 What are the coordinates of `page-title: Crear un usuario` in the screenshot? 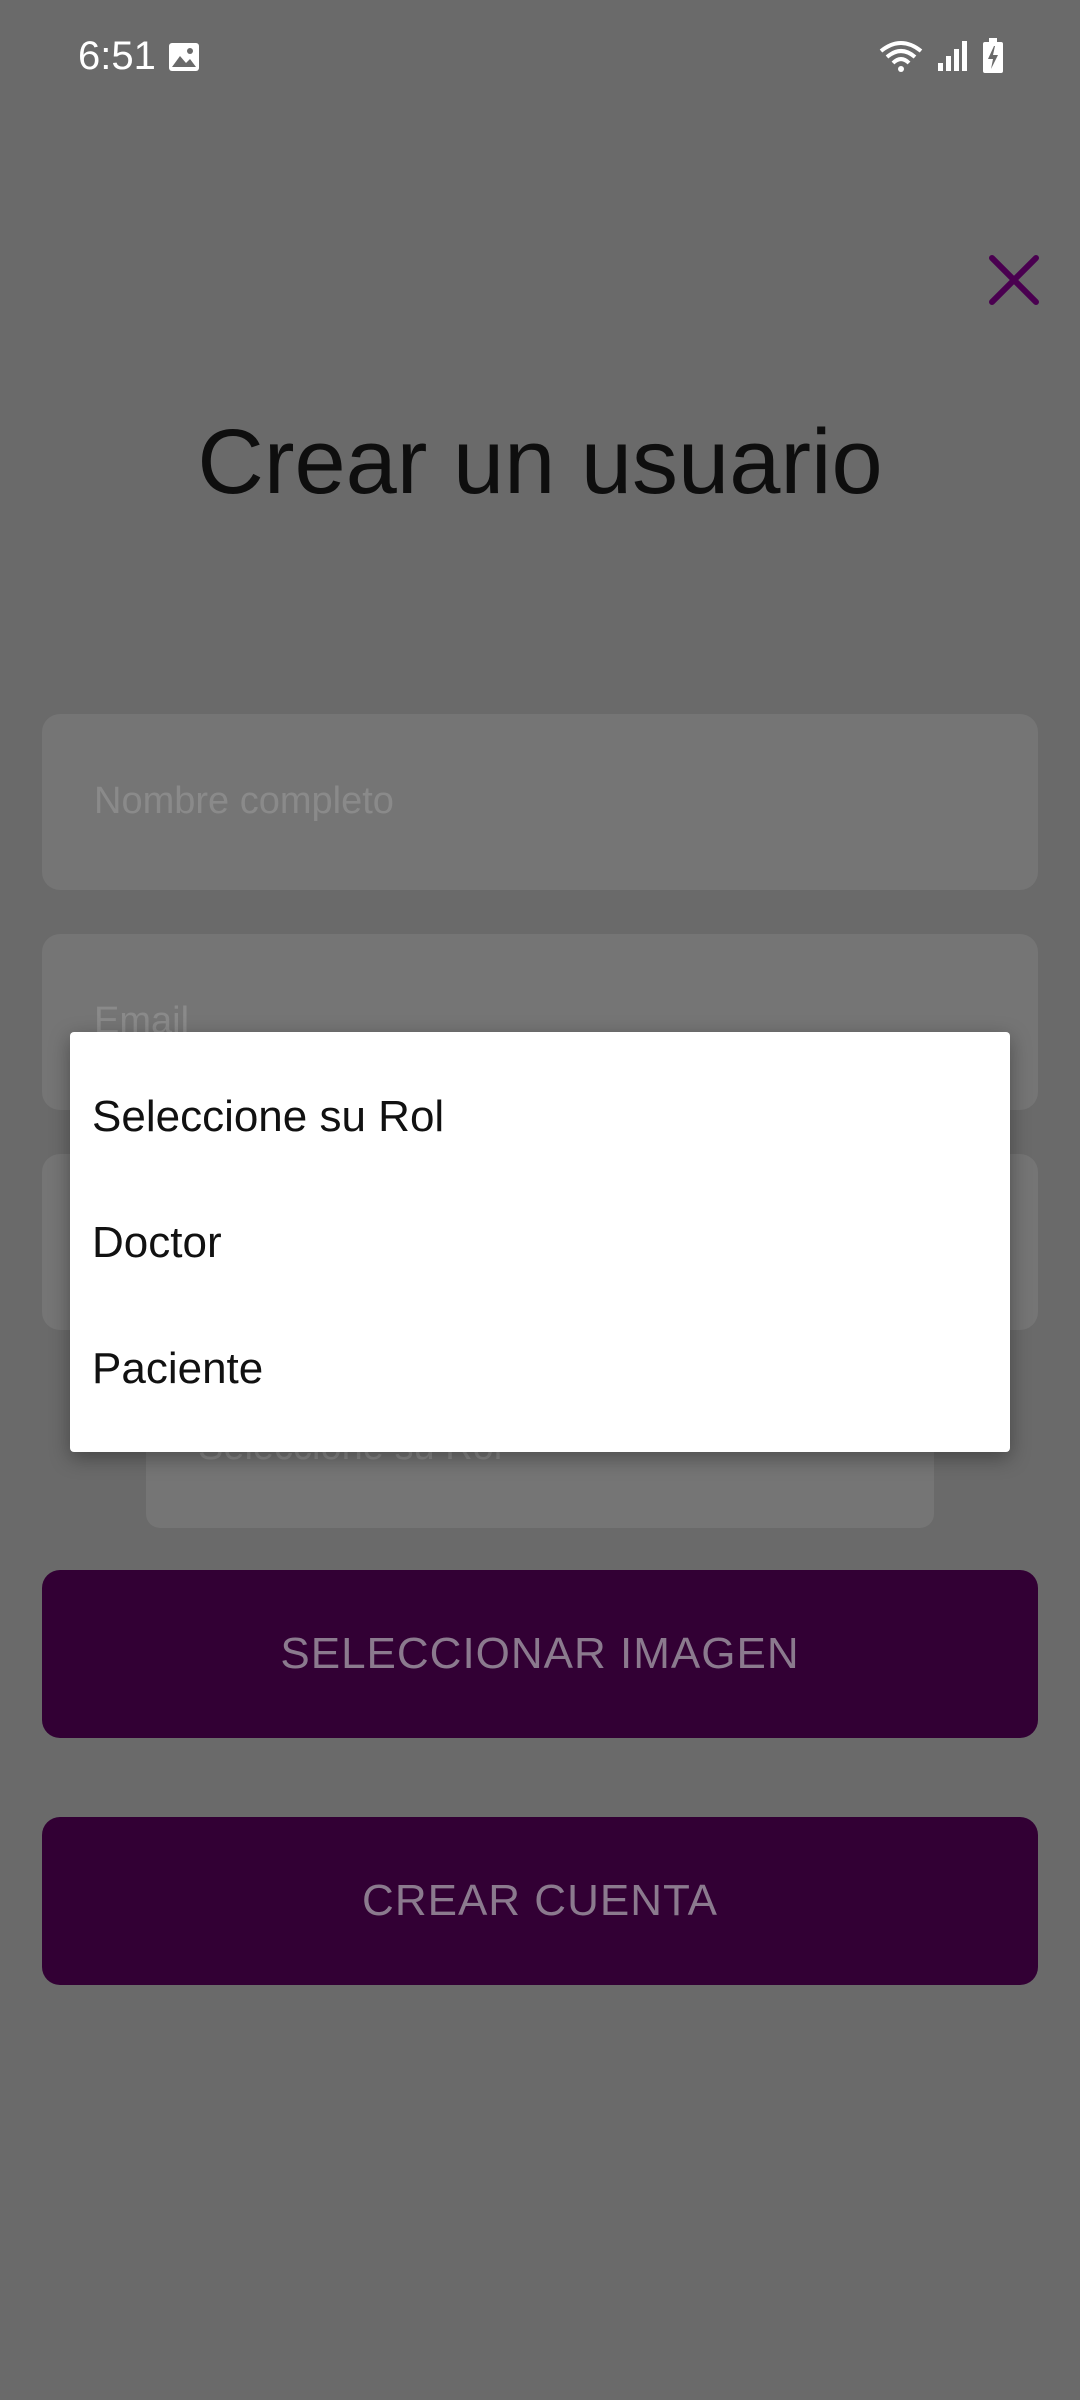 It's located at (540, 462).